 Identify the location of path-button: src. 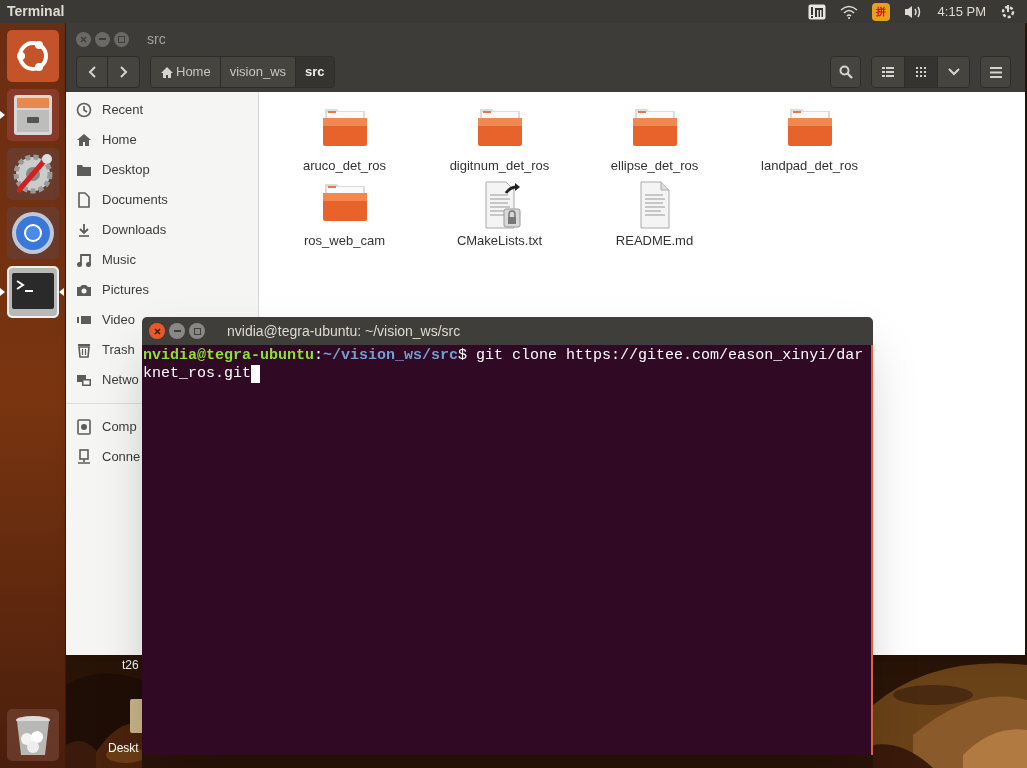
(314, 72).